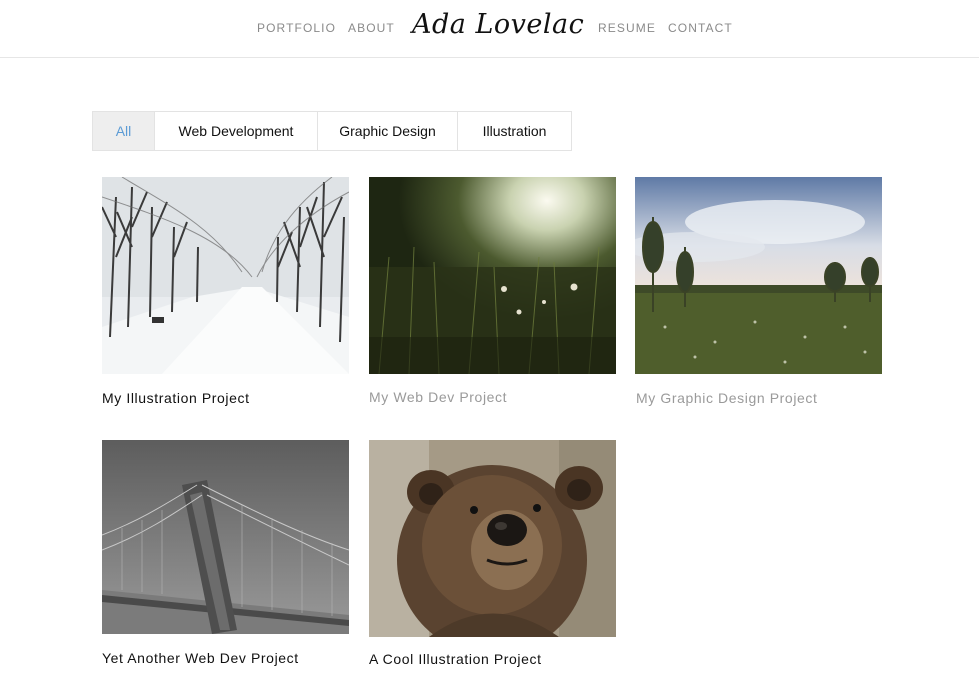 The width and height of the screenshot is (979, 697). What do you see at coordinates (200, 658) in the screenshot?
I see `project-title: Yet Another Web Dev Project` at bounding box center [200, 658].